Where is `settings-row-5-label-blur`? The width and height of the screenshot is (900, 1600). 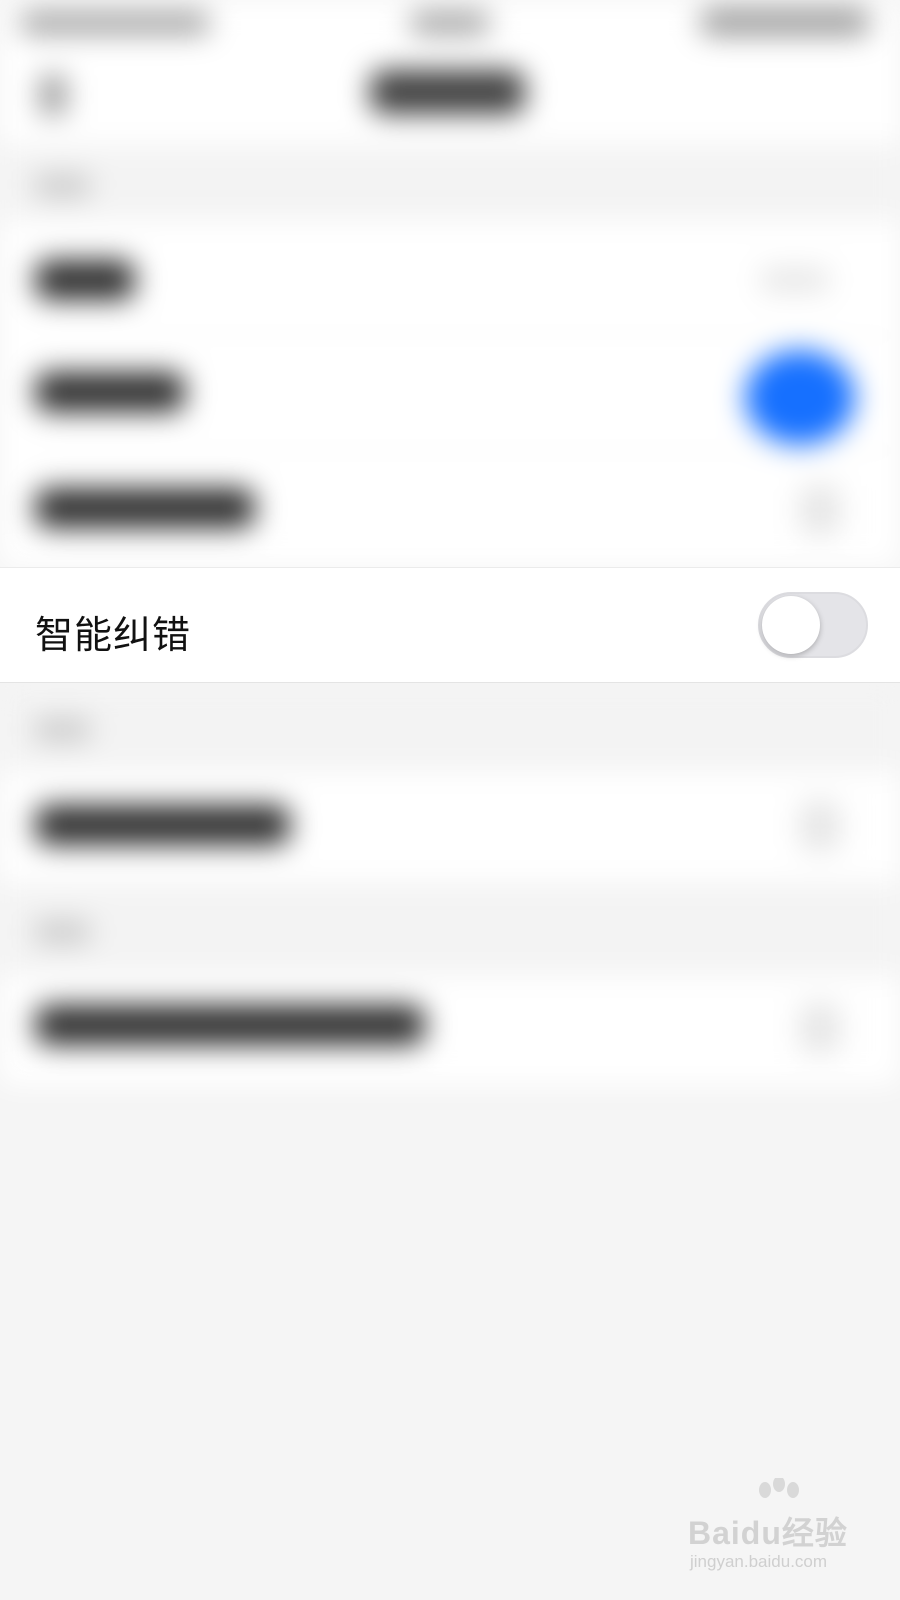
settings-row-5-label-blur is located at coordinates (230, 1025).